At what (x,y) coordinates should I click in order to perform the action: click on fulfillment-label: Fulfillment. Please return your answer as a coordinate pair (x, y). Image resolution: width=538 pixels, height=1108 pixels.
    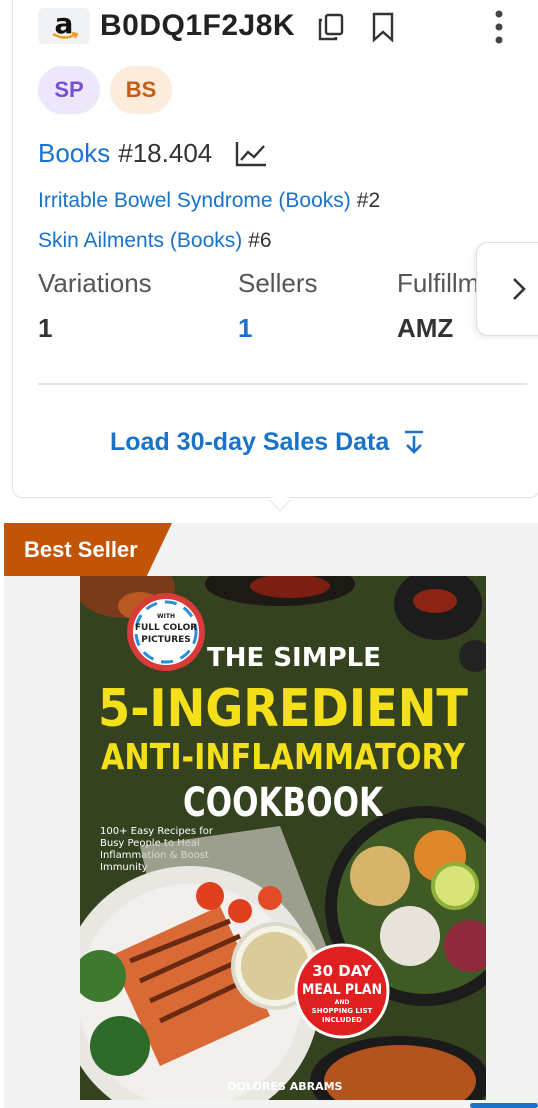
    Looking at the image, I should click on (437, 283).